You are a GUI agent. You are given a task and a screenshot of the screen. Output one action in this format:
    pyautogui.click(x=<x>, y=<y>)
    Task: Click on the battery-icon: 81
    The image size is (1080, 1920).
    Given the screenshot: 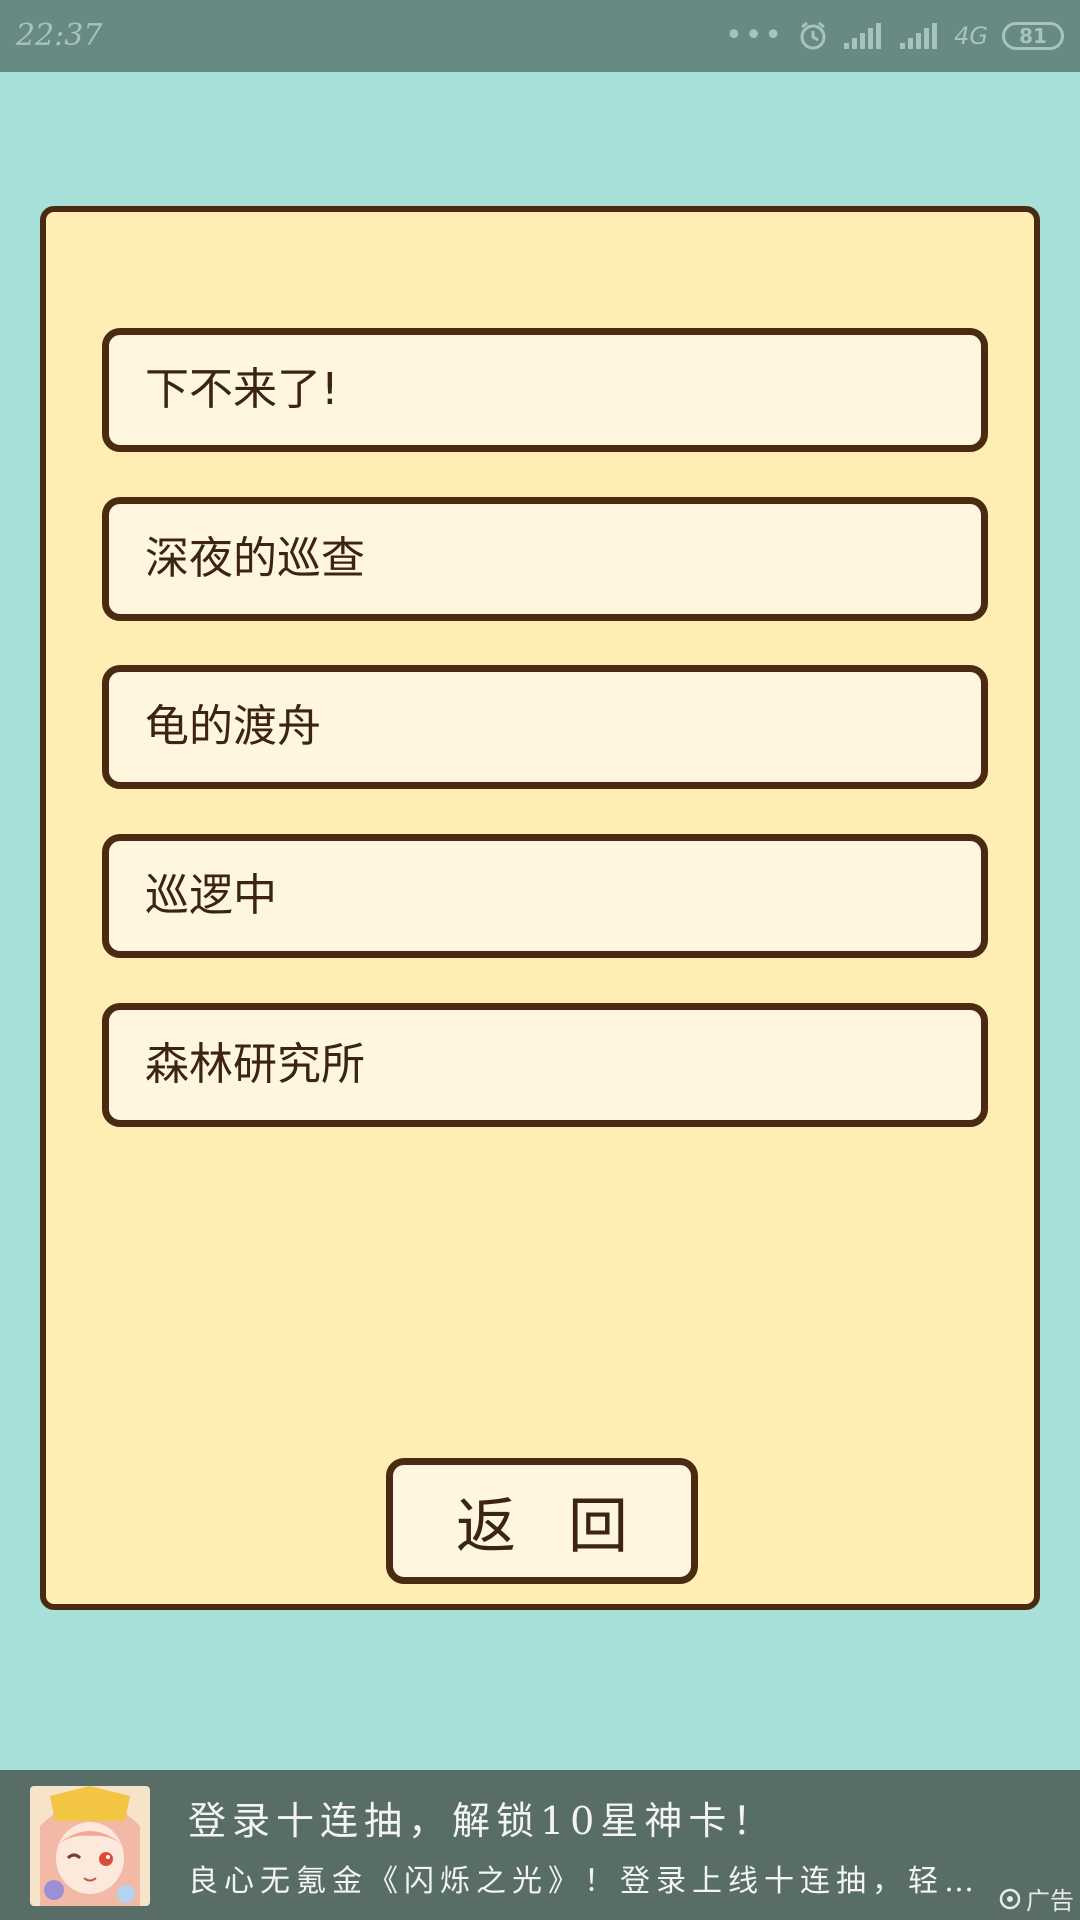 What is the action you would take?
    pyautogui.click(x=1033, y=36)
    